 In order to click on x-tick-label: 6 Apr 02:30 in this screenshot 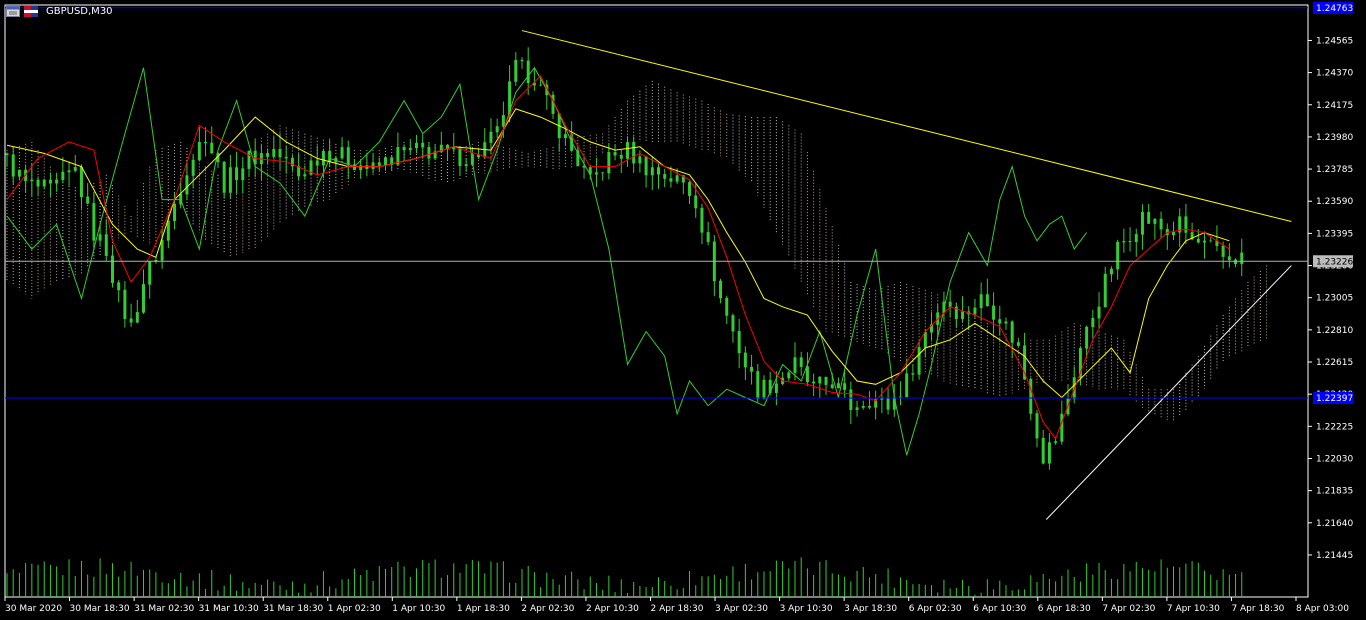, I will do `click(935, 609)`.